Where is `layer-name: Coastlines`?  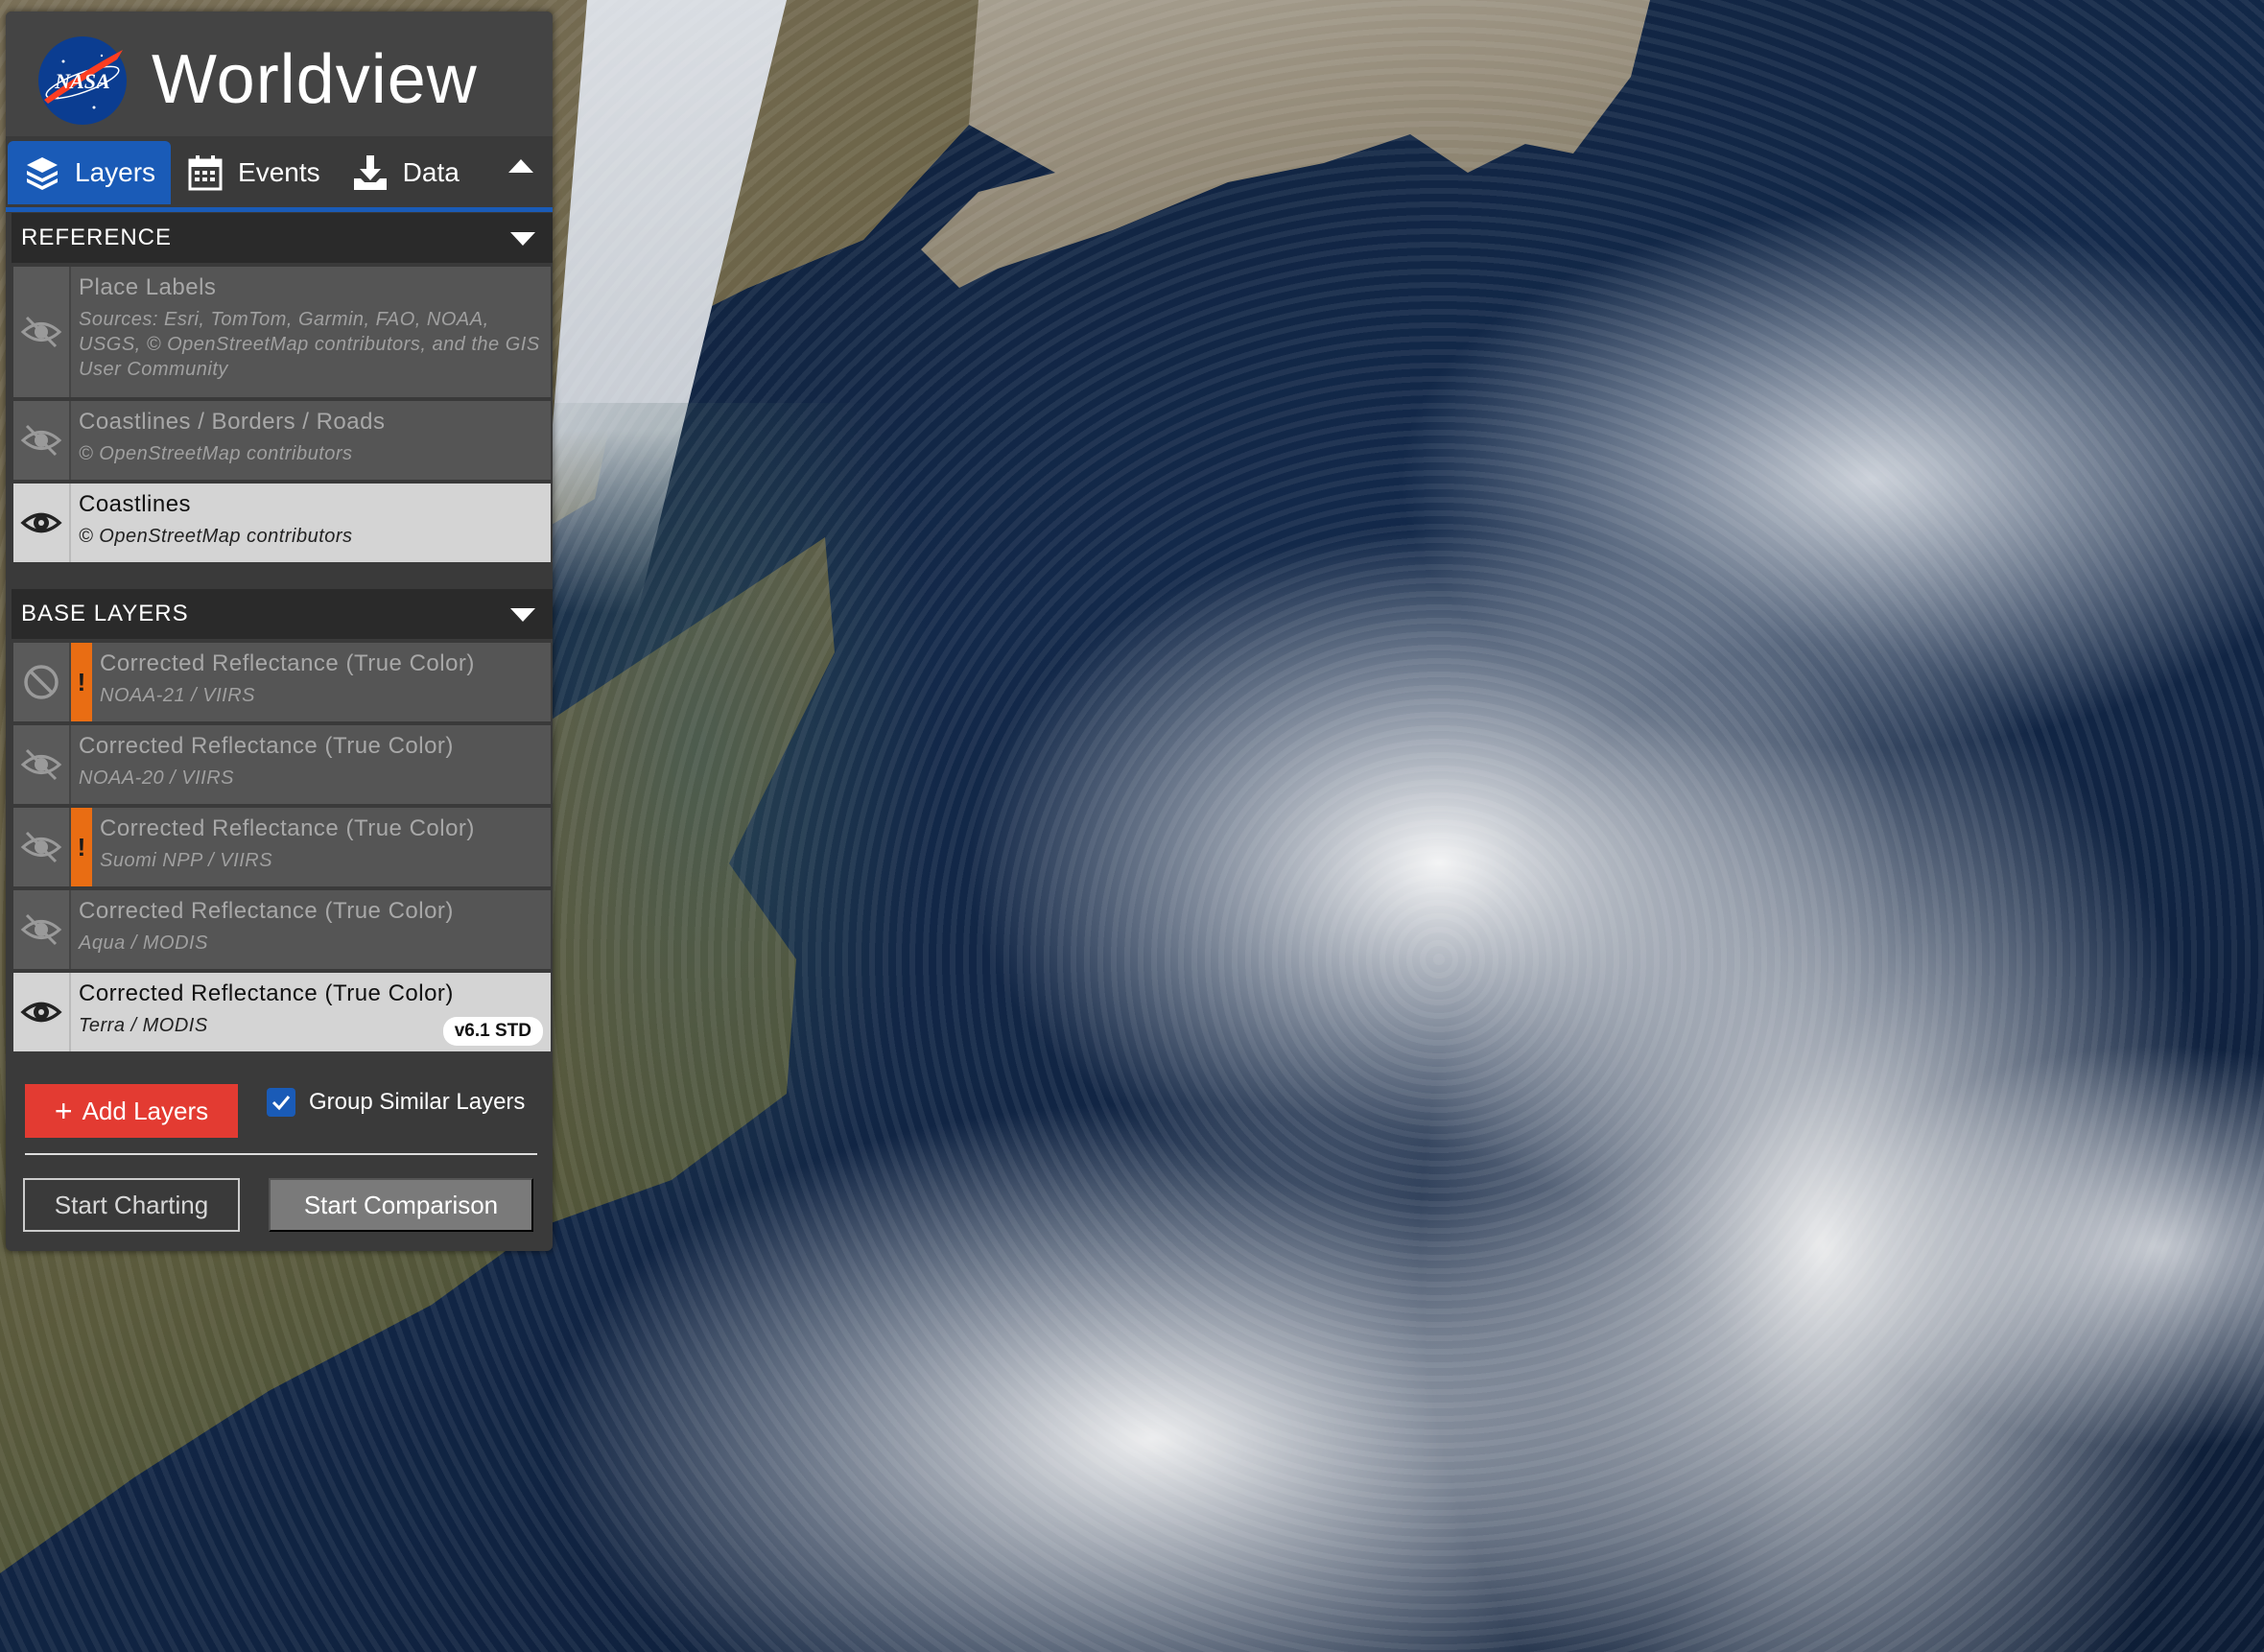
layer-name: Coastlines is located at coordinates (135, 504).